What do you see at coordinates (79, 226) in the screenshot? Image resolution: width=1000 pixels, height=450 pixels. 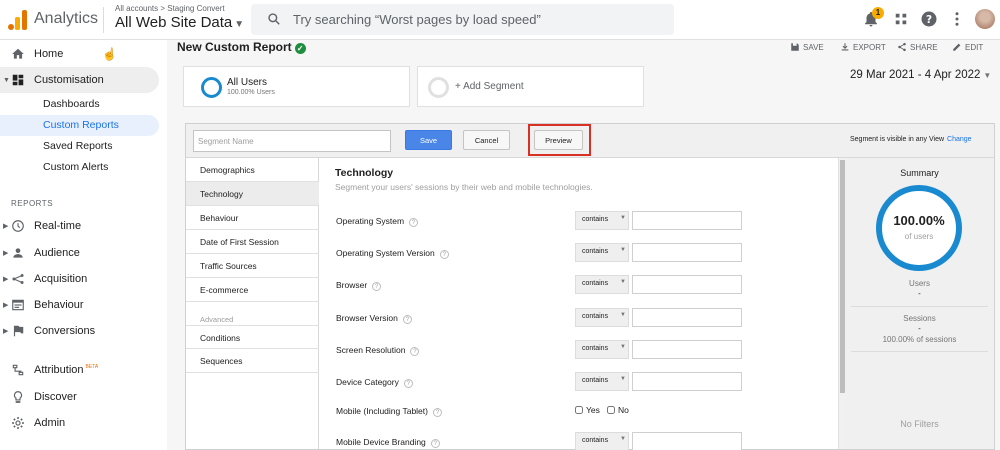 I see `sidebar-item-realtime: ▶ Real-time` at bounding box center [79, 226].